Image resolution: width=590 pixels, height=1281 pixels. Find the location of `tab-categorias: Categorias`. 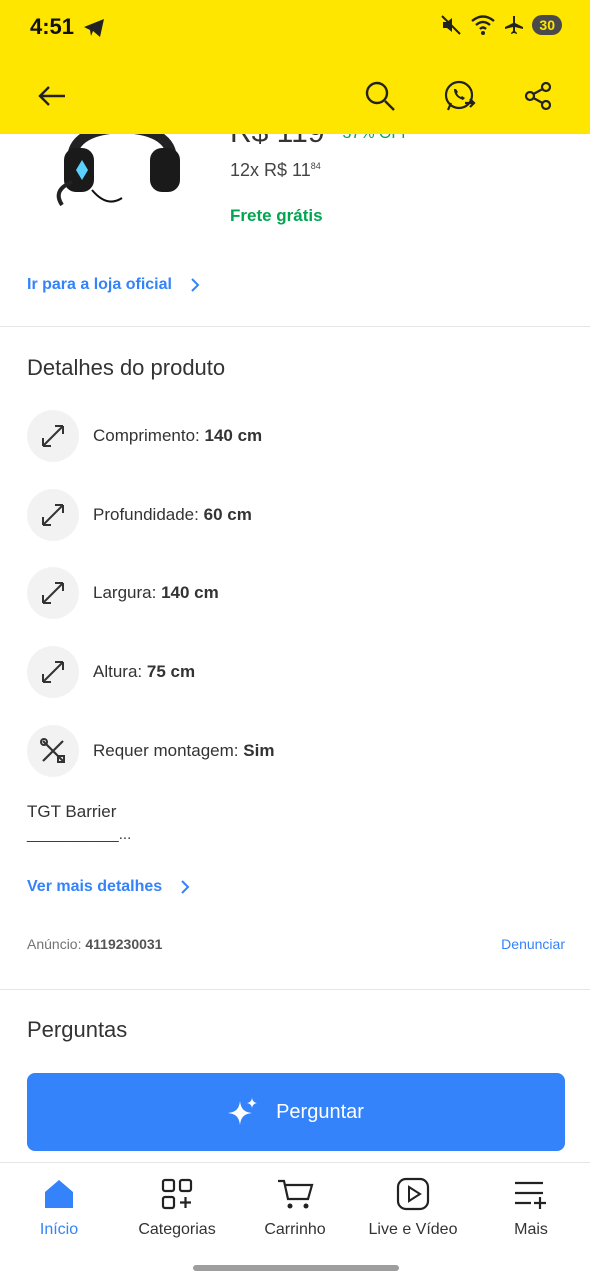

tab-categorias: Categorias is located at coordinates (177, 1208).